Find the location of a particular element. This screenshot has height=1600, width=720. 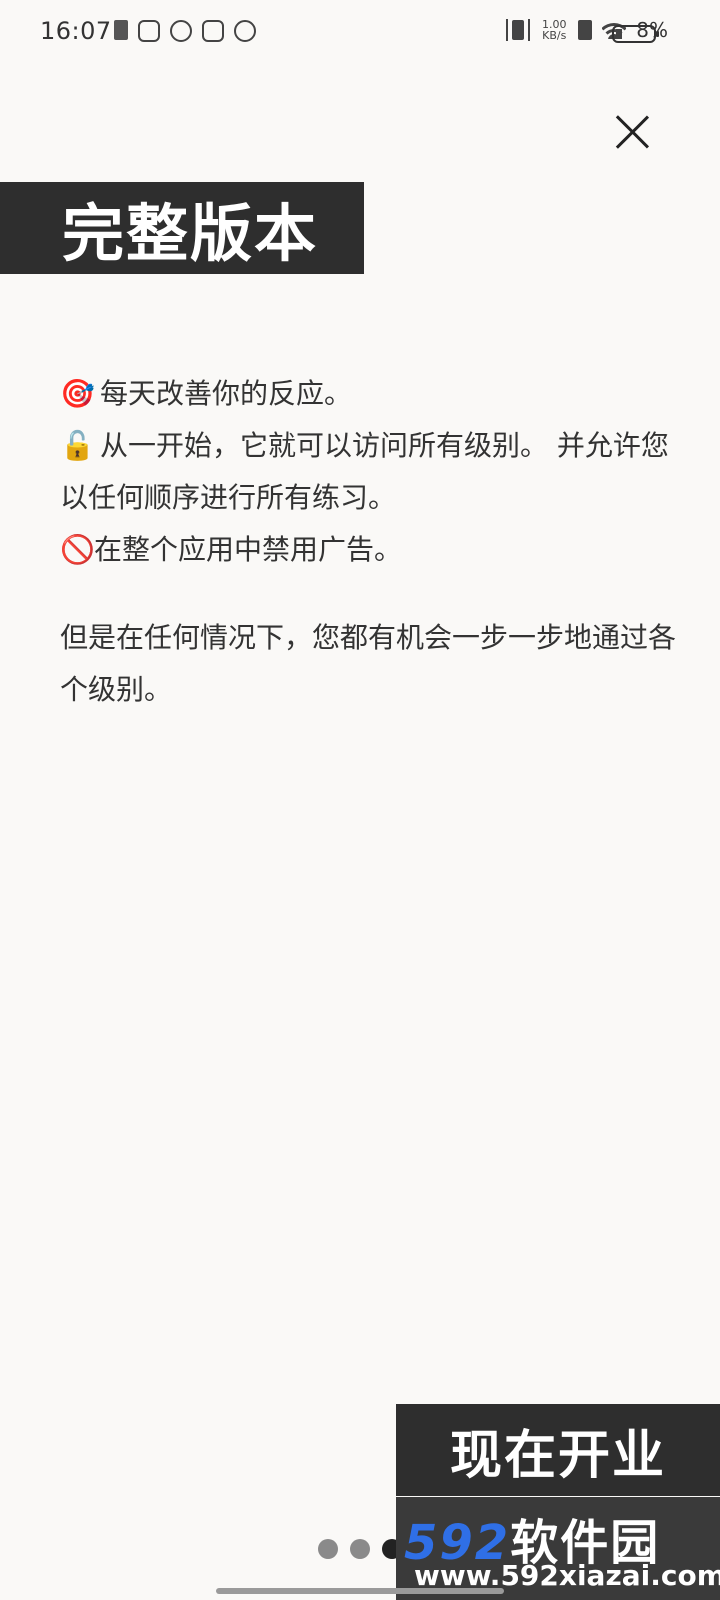

weibo-icon is located at coordinates (245, 31).